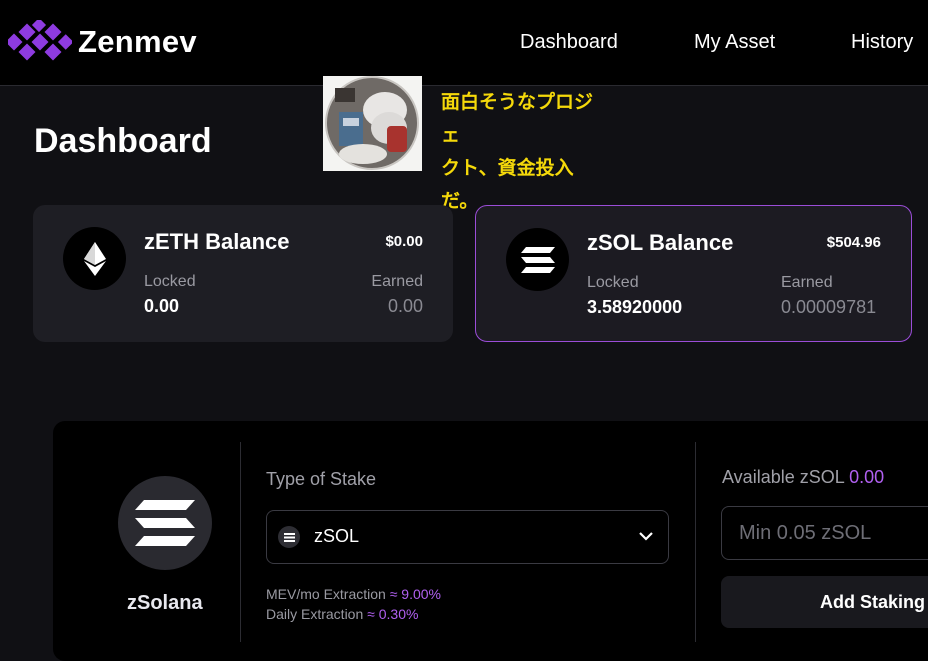 This screenshot has width=928, height=661. I want to click on ethereum-icon, so click(94, 258).